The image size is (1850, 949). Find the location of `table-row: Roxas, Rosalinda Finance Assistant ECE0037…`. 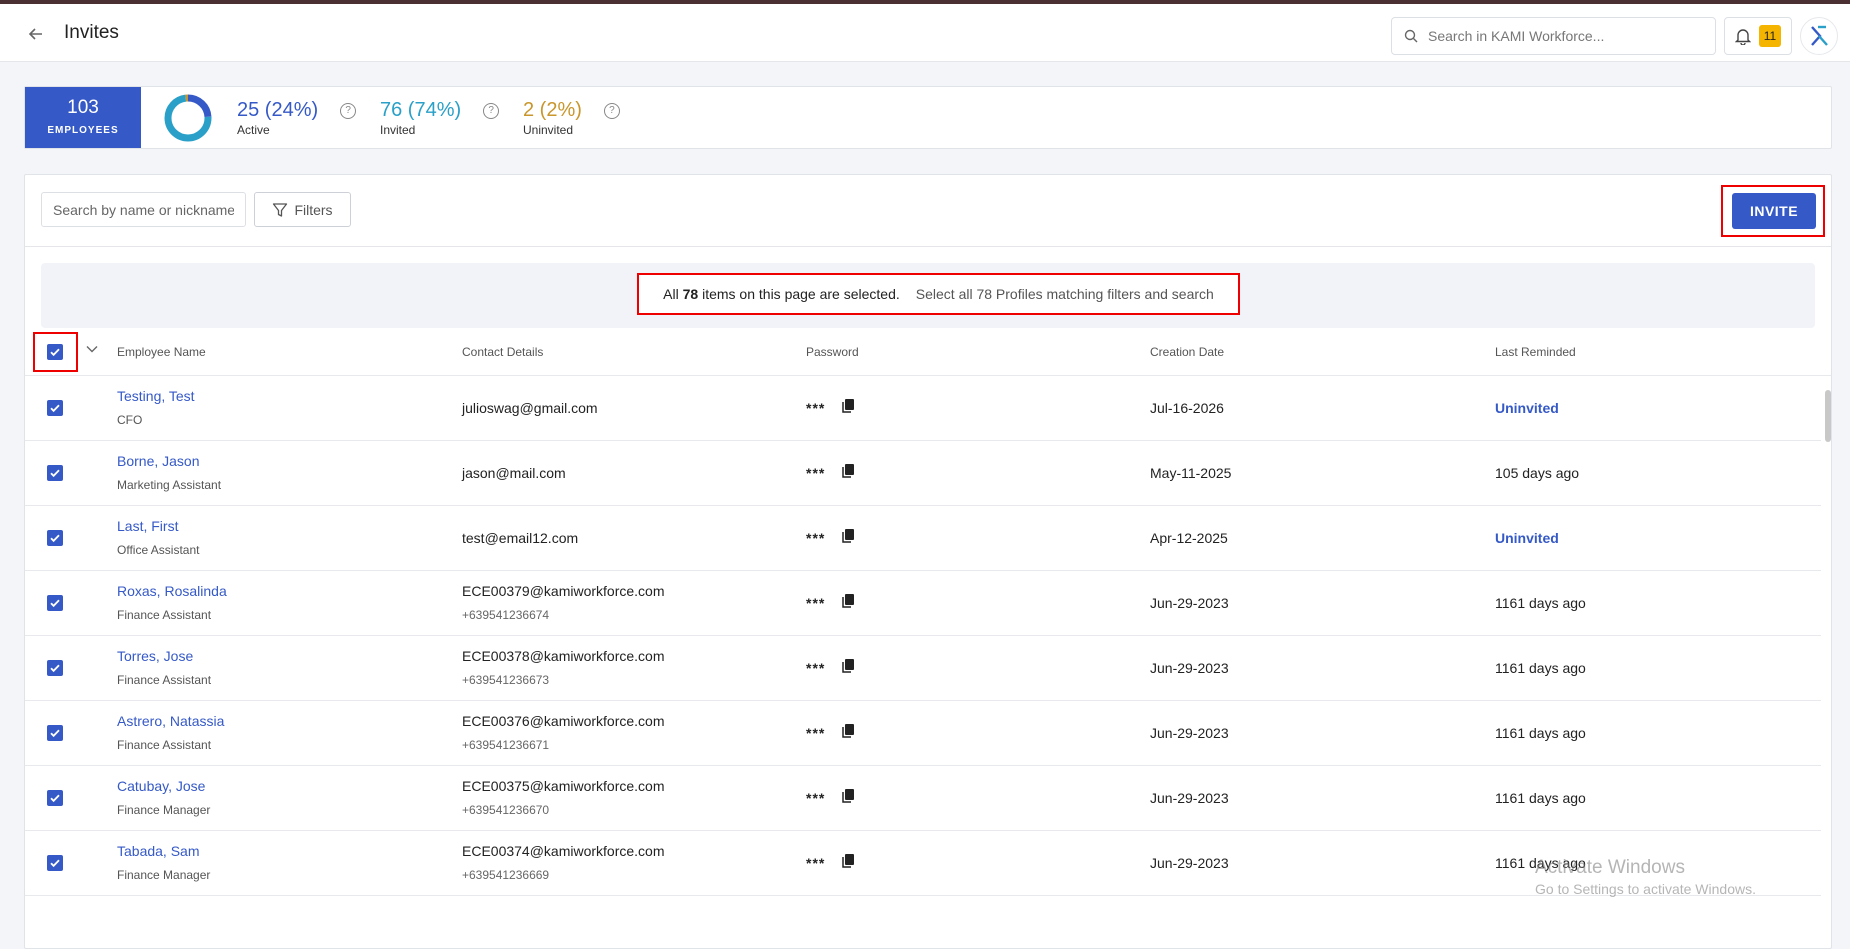

table-row: Roxas, Rosalinda Finance Assistant ECE0037… is located at coordinates (923, 603).